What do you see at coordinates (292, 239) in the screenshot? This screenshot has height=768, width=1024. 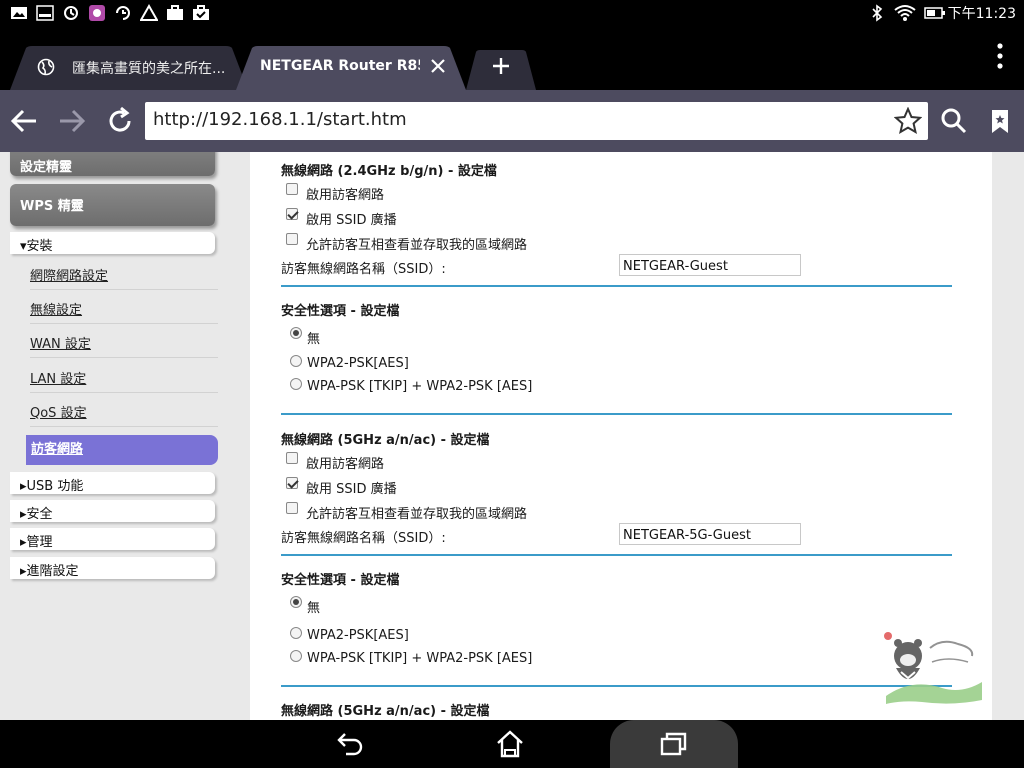 I see `allow-lan-access-24-checkbox` at bounding box center [292, 239].